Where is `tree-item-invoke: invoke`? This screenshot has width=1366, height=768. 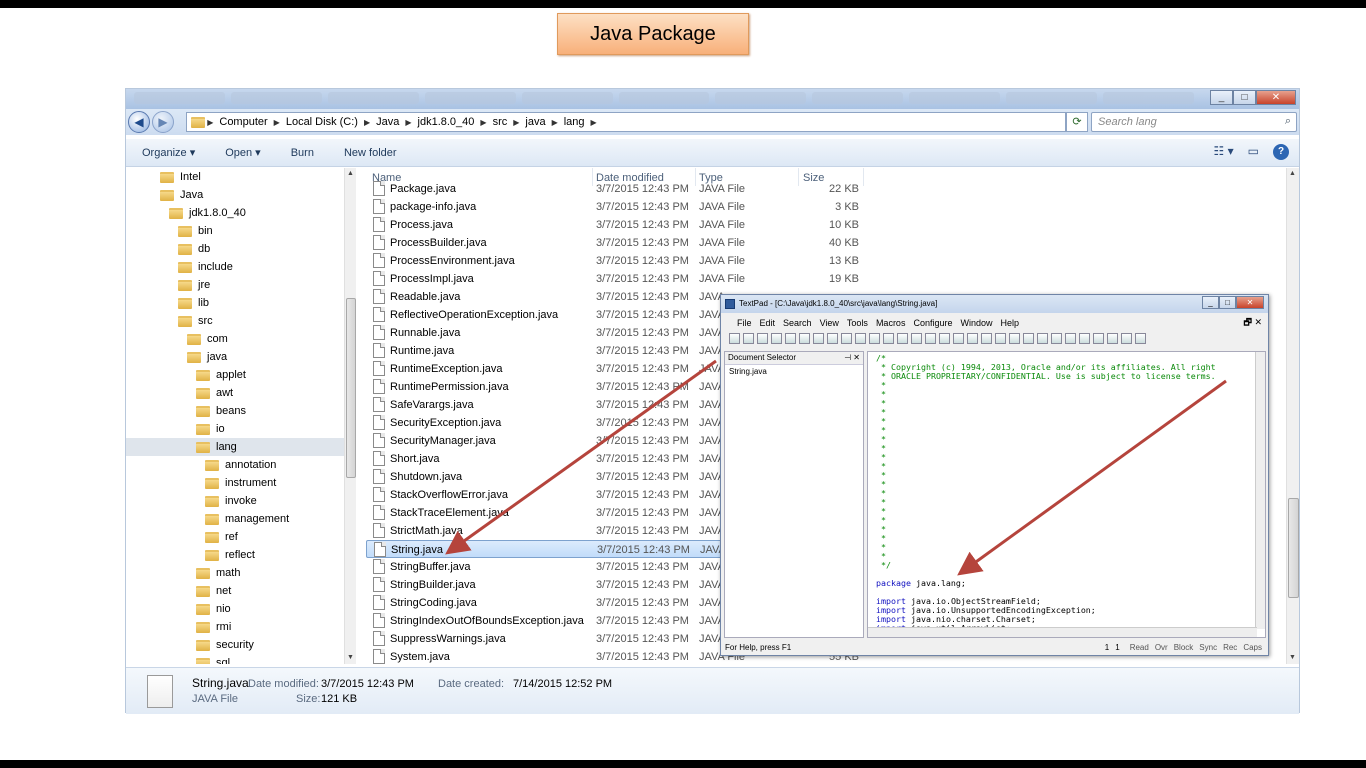
tree-item-invoke: invoke is located at coordinates (235, 501).